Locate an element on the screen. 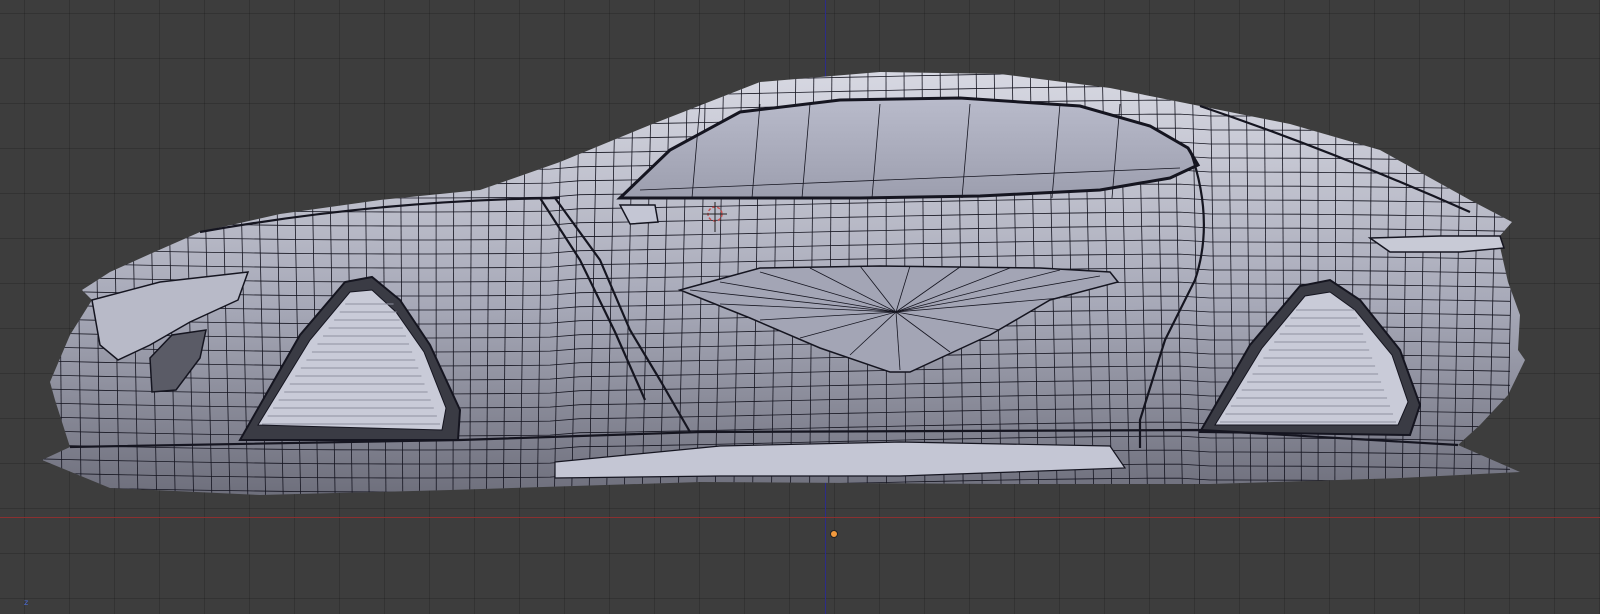  object-origin-icon is located at coordinates (834, 534).